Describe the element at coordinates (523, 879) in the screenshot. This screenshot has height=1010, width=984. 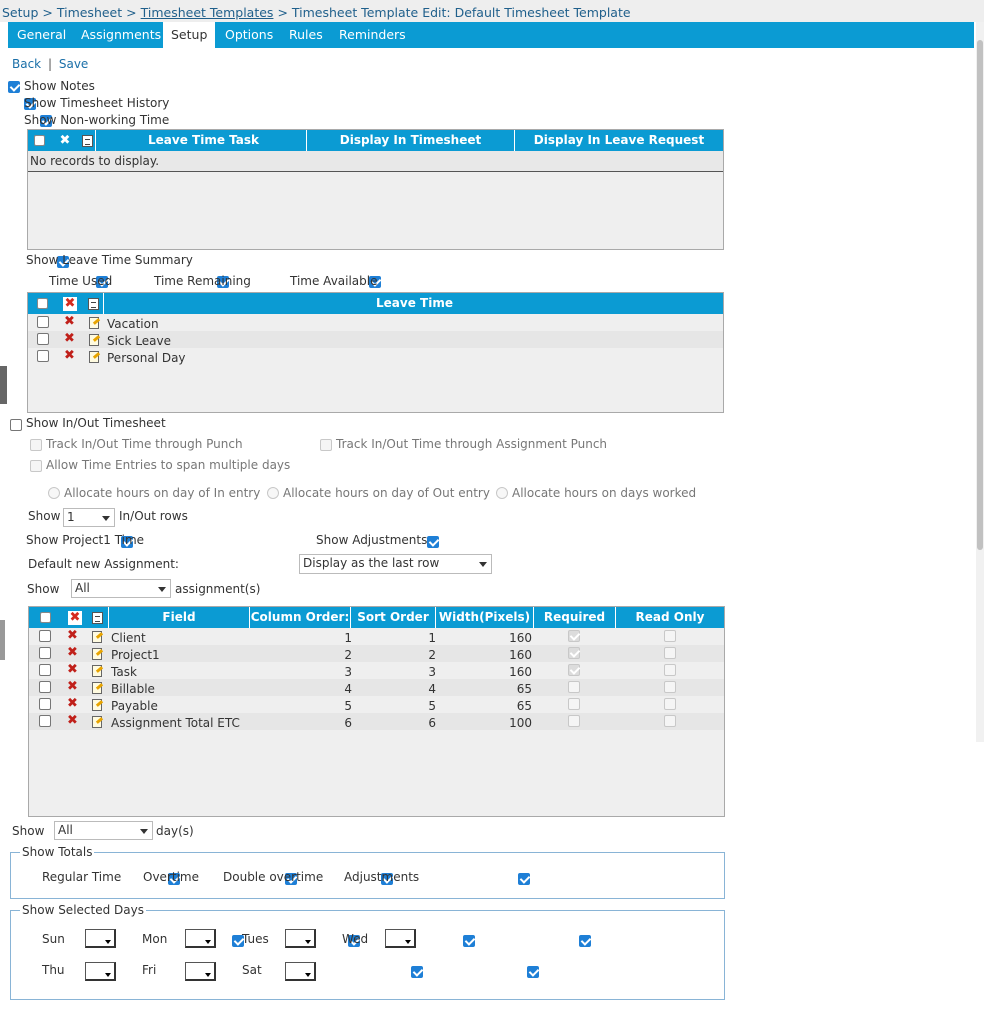
I see `adjustments-total-checkbox` at that location.